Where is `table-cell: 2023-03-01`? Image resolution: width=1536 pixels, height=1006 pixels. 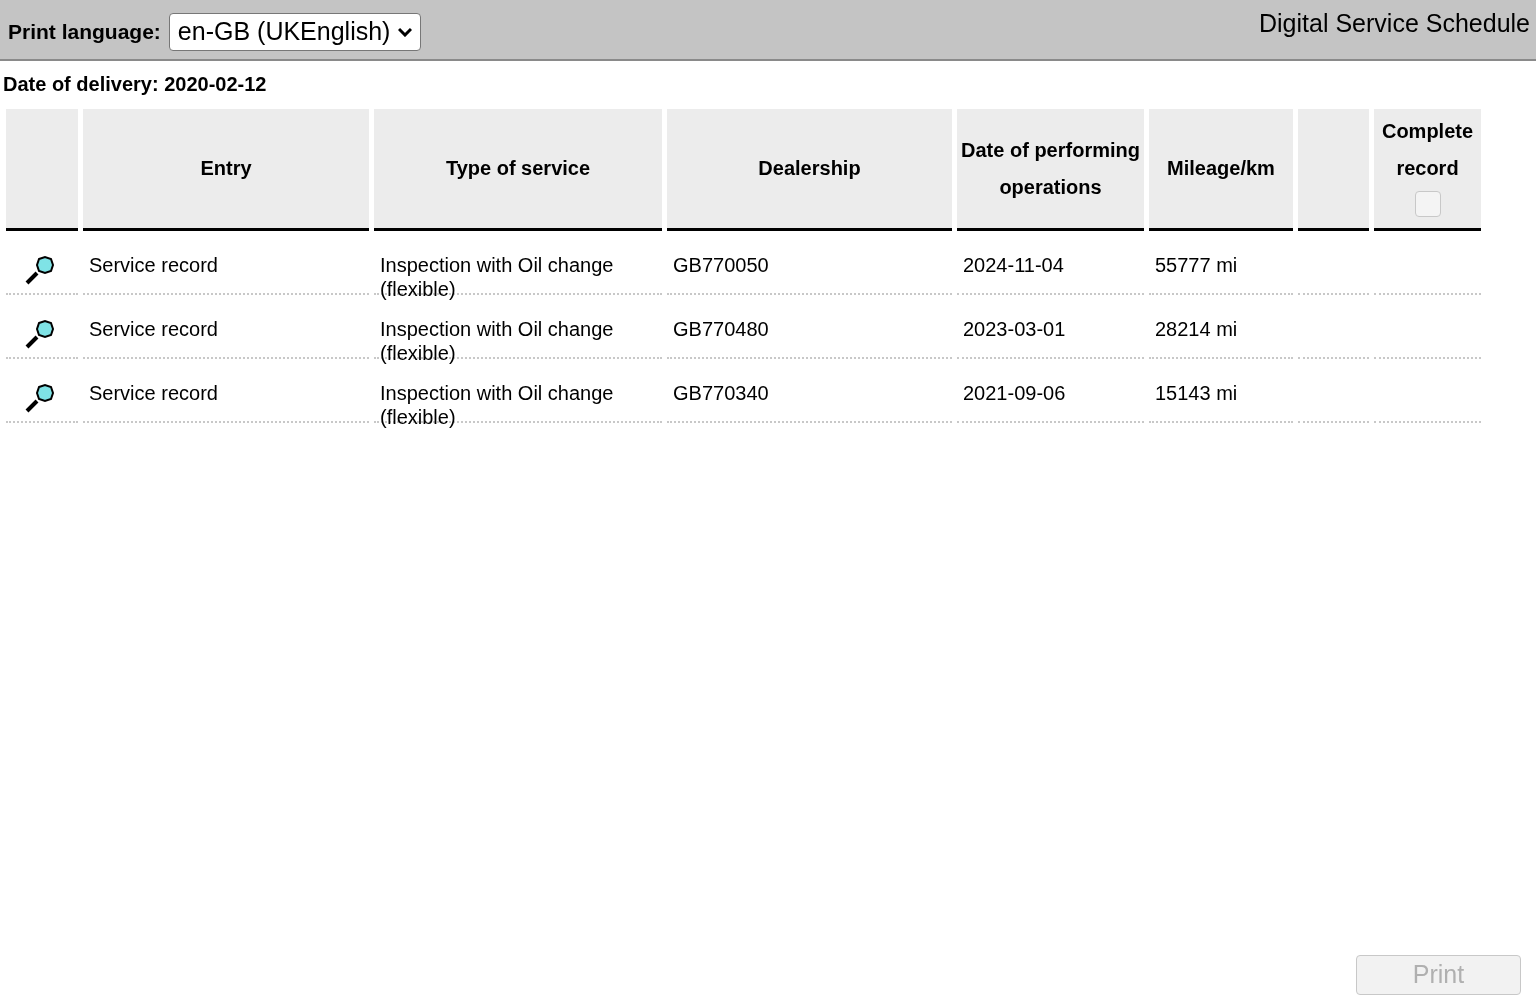 table-cell: 2023-03-01 is located at coordinates (1014, 329).